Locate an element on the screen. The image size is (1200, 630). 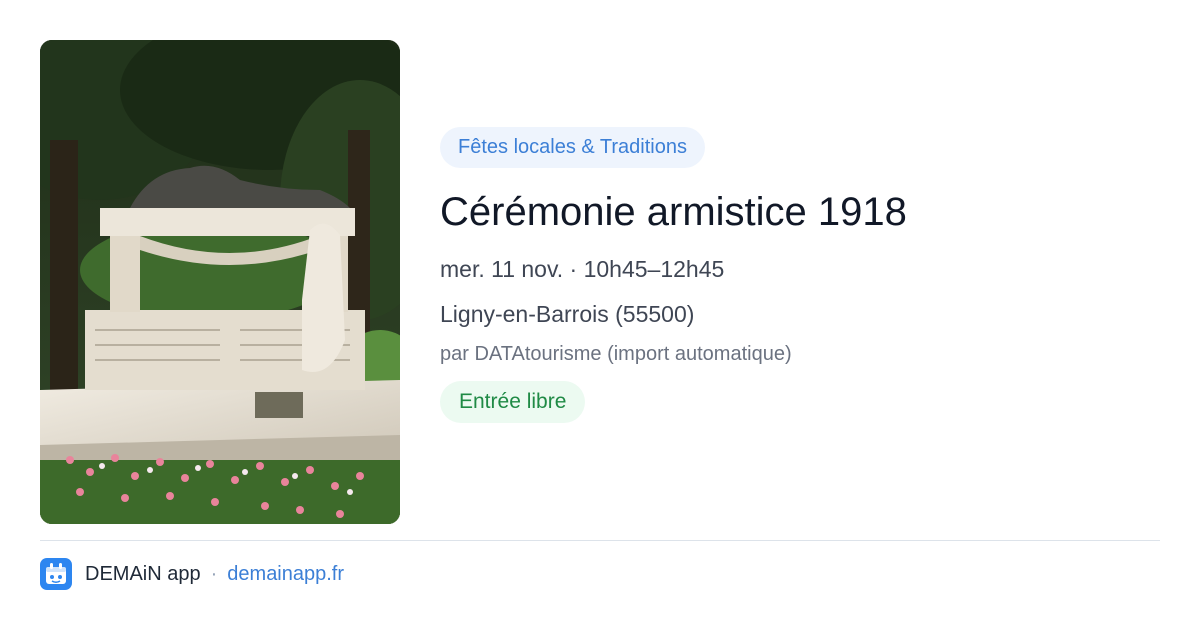
footer: DEMAiN app · demainapp.fr is located at coordinates (192, 574).